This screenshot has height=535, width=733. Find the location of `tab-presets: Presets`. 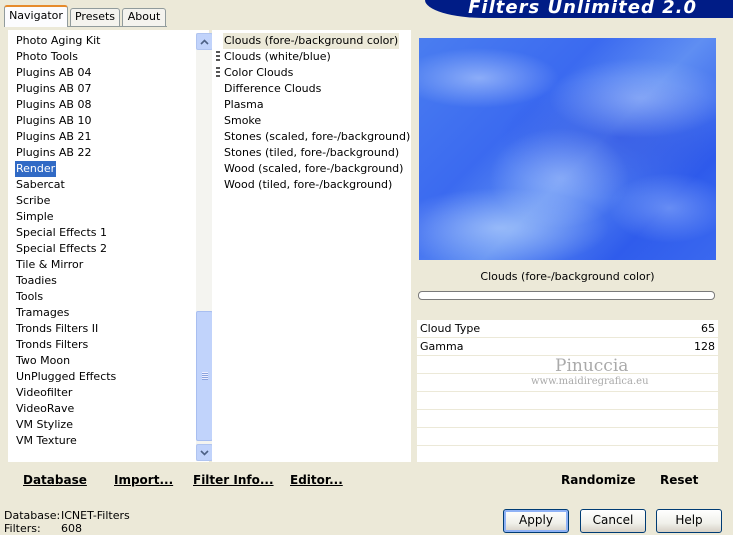

tab-presets: Presets is located at coordinates (95, 17).